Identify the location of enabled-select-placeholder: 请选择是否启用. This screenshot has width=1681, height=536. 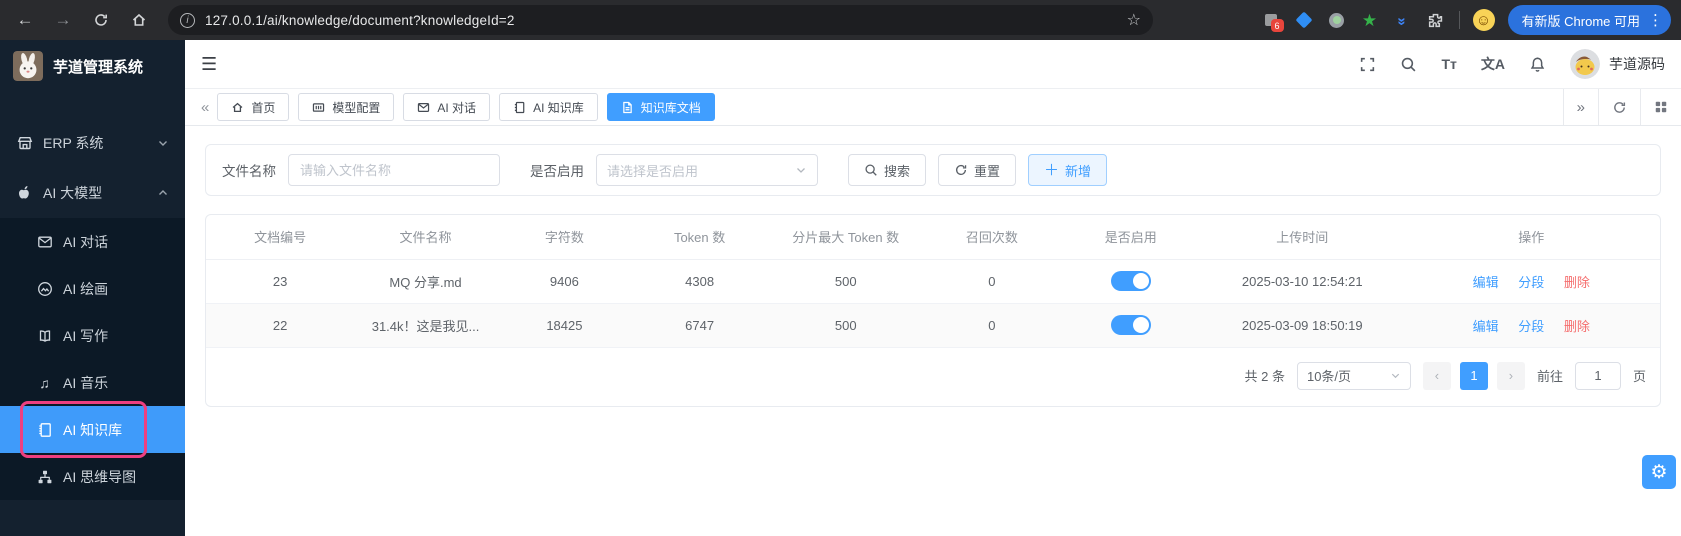
(653, 171).